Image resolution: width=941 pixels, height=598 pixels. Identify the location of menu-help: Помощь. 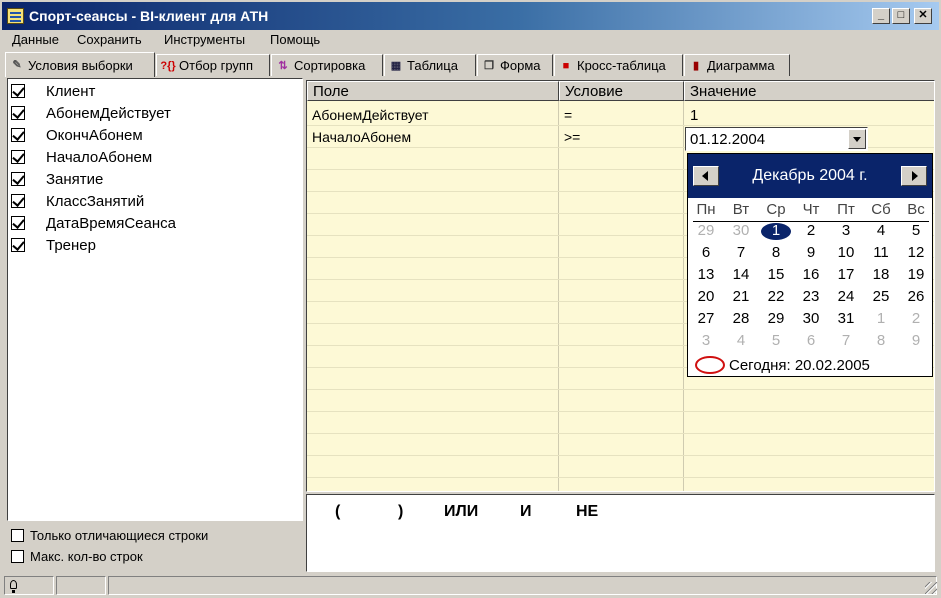
(295, 39).